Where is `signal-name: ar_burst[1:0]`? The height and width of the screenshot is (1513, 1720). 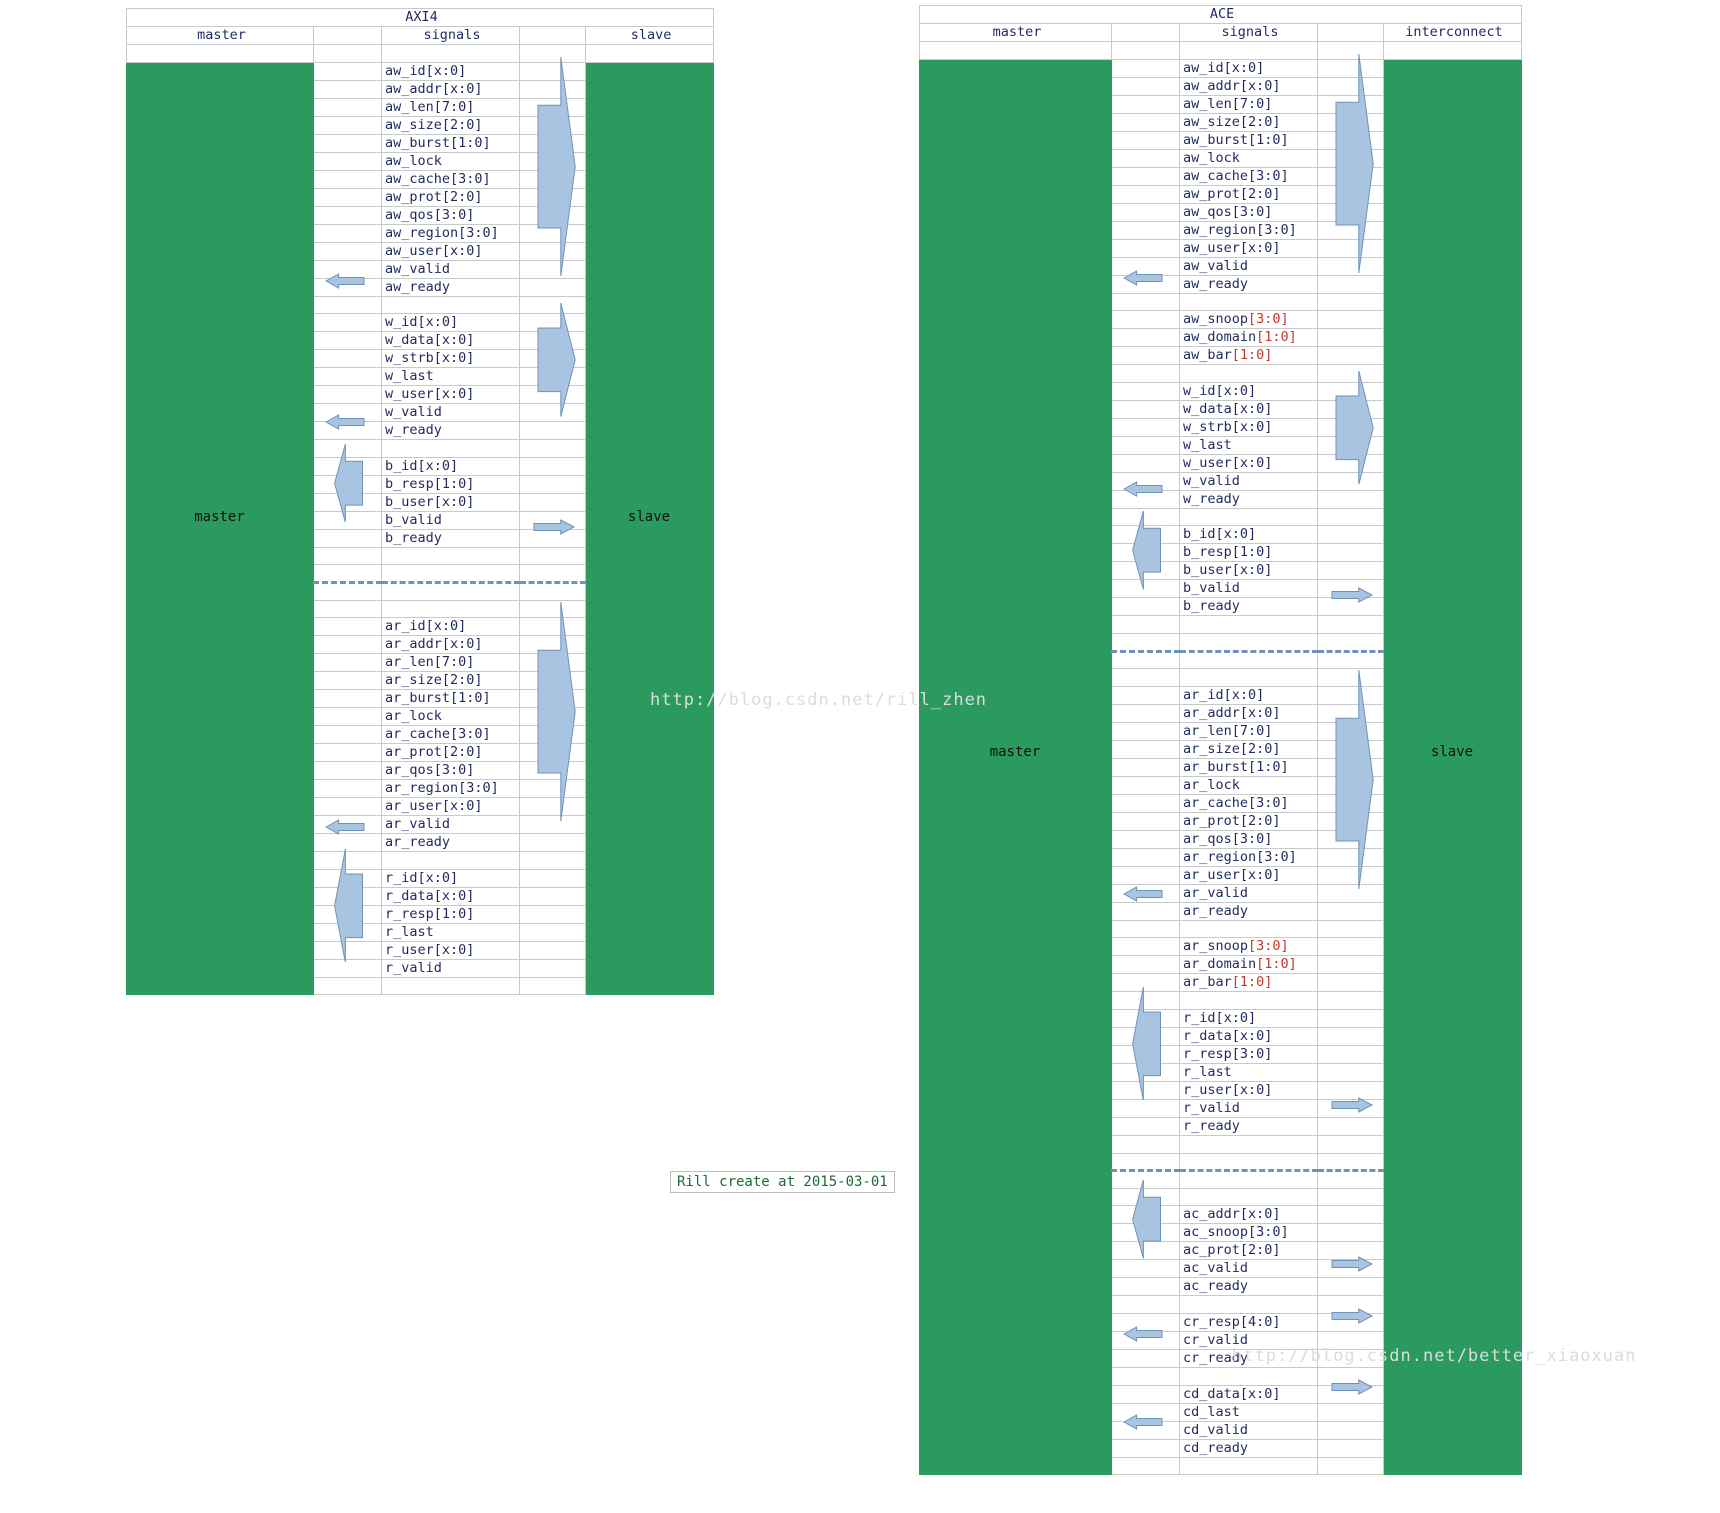
signal-name: ar_burst[1:0] is located at coordinates (450, 699).